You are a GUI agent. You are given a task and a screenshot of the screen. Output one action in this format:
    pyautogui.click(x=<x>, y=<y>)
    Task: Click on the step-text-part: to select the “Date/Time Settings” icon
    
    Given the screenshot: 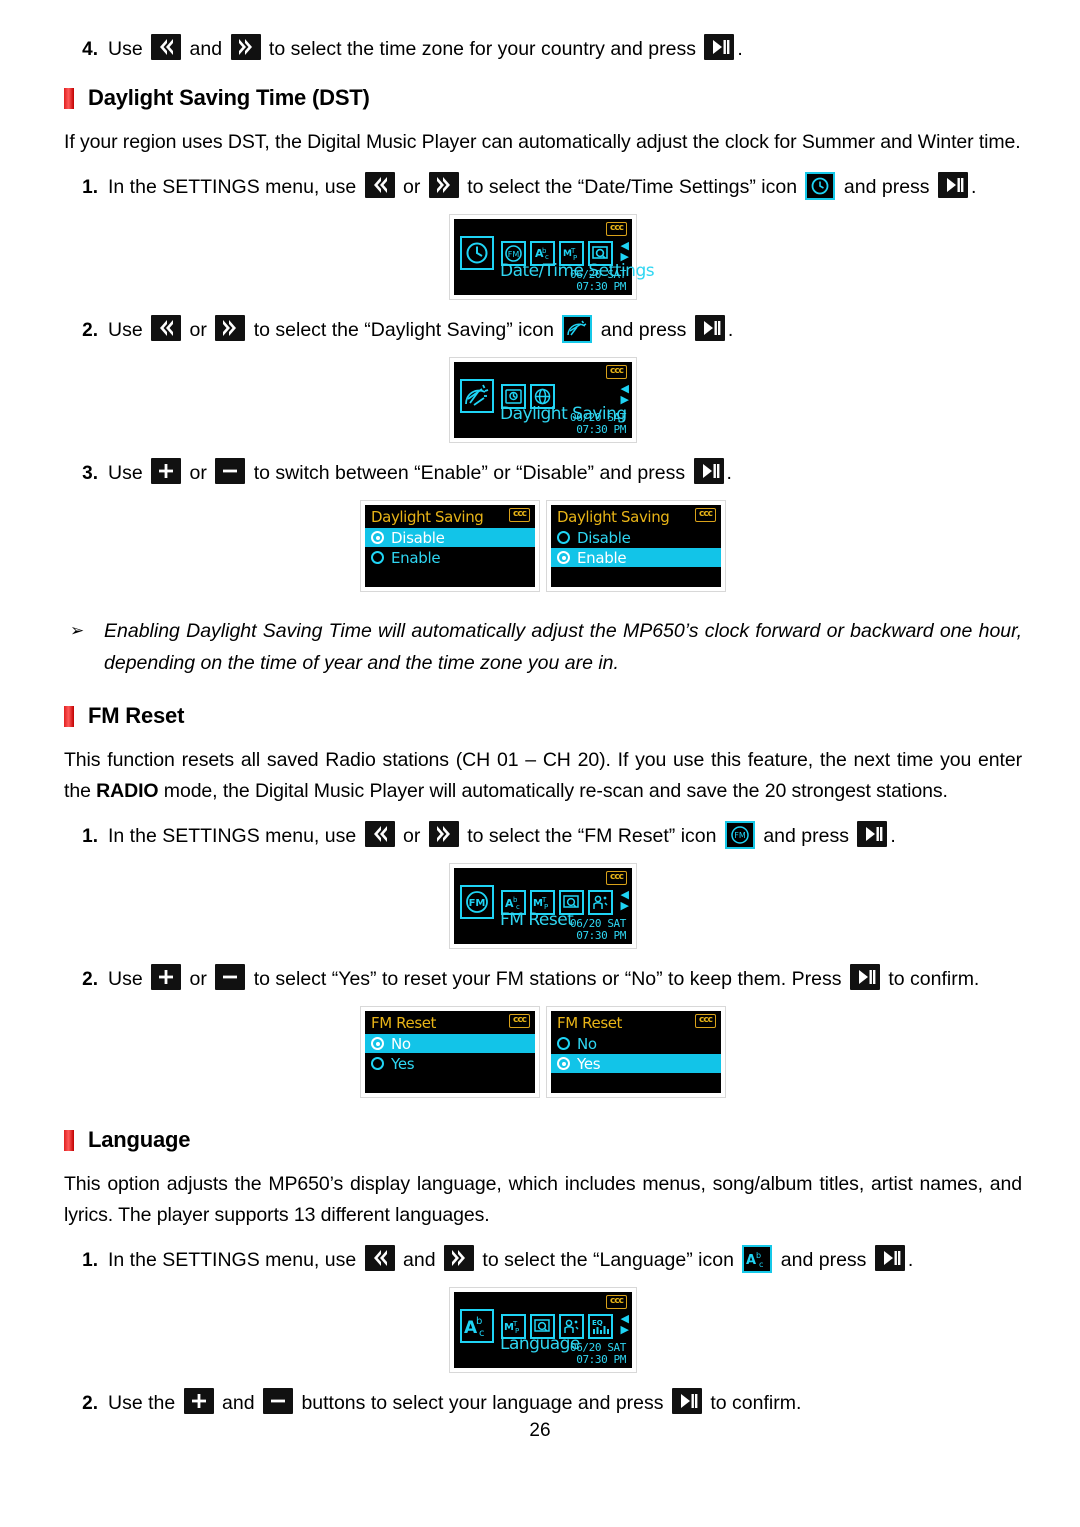 What is the action you would take?
    pyautogui.click(x=632, y=187)
    